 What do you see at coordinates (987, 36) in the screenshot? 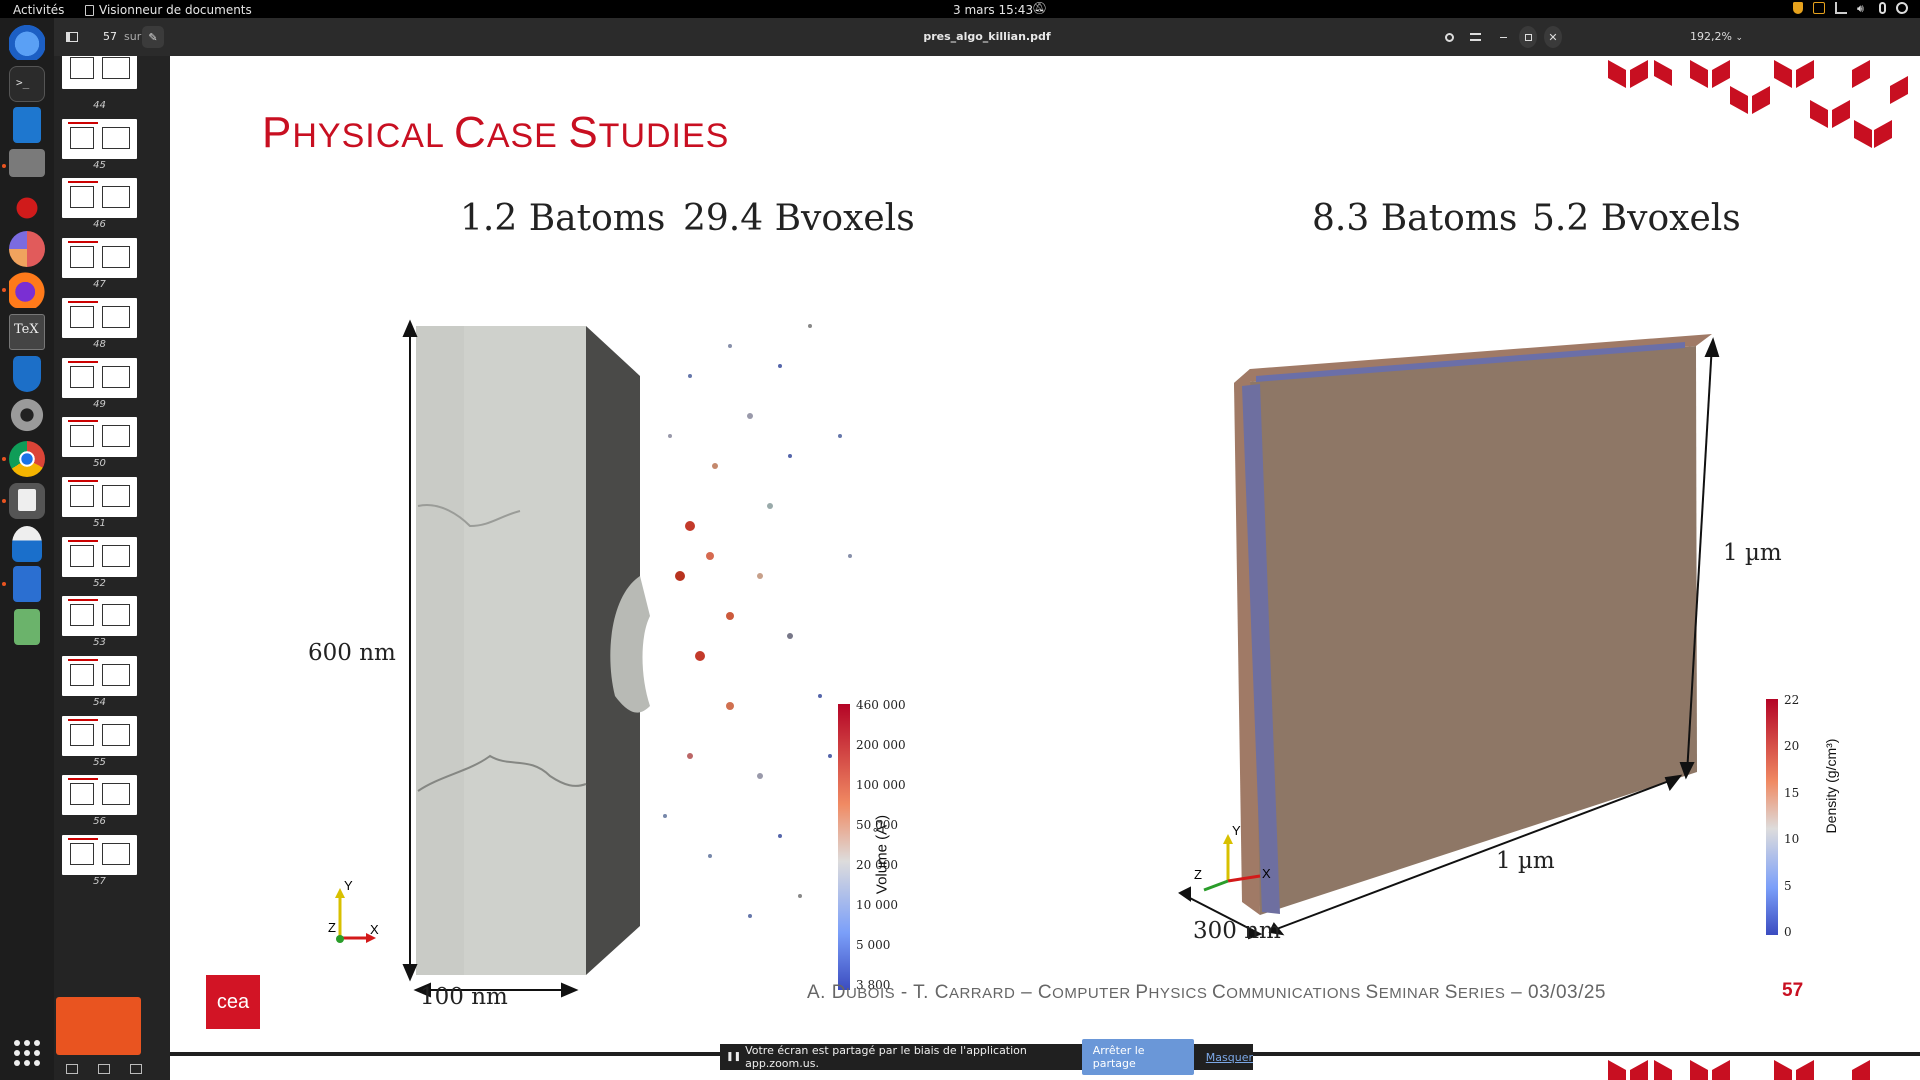
I see `document-title: pres_algo_killian.pdf` at bounding box center [987, 36].